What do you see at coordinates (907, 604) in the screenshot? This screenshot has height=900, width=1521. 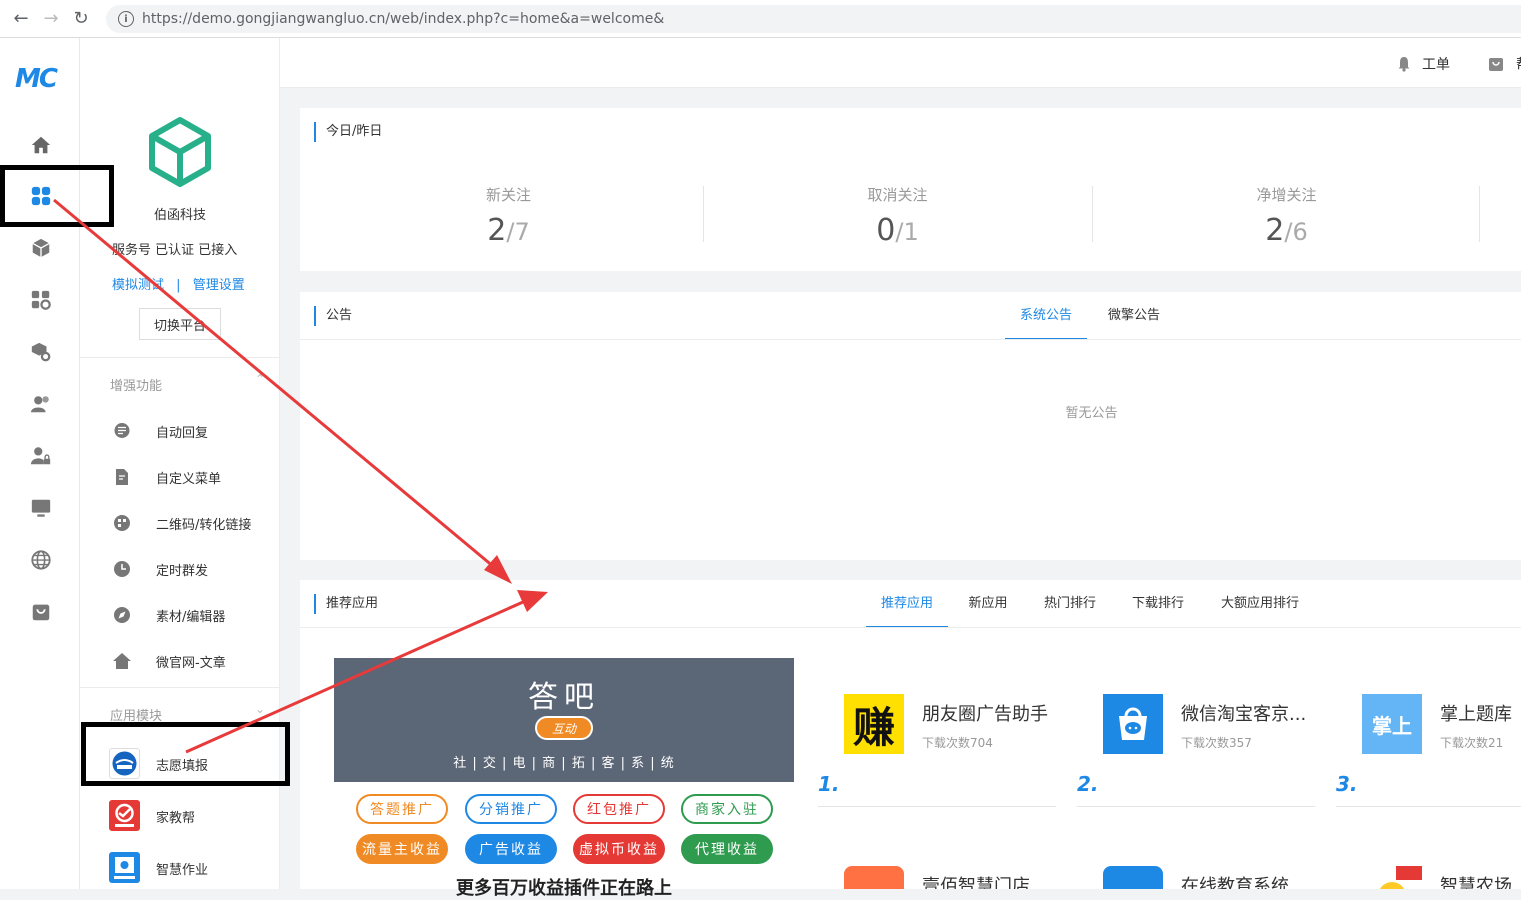 I see `tab-recommended: 推荐应用` at bounding box center [907, 604].